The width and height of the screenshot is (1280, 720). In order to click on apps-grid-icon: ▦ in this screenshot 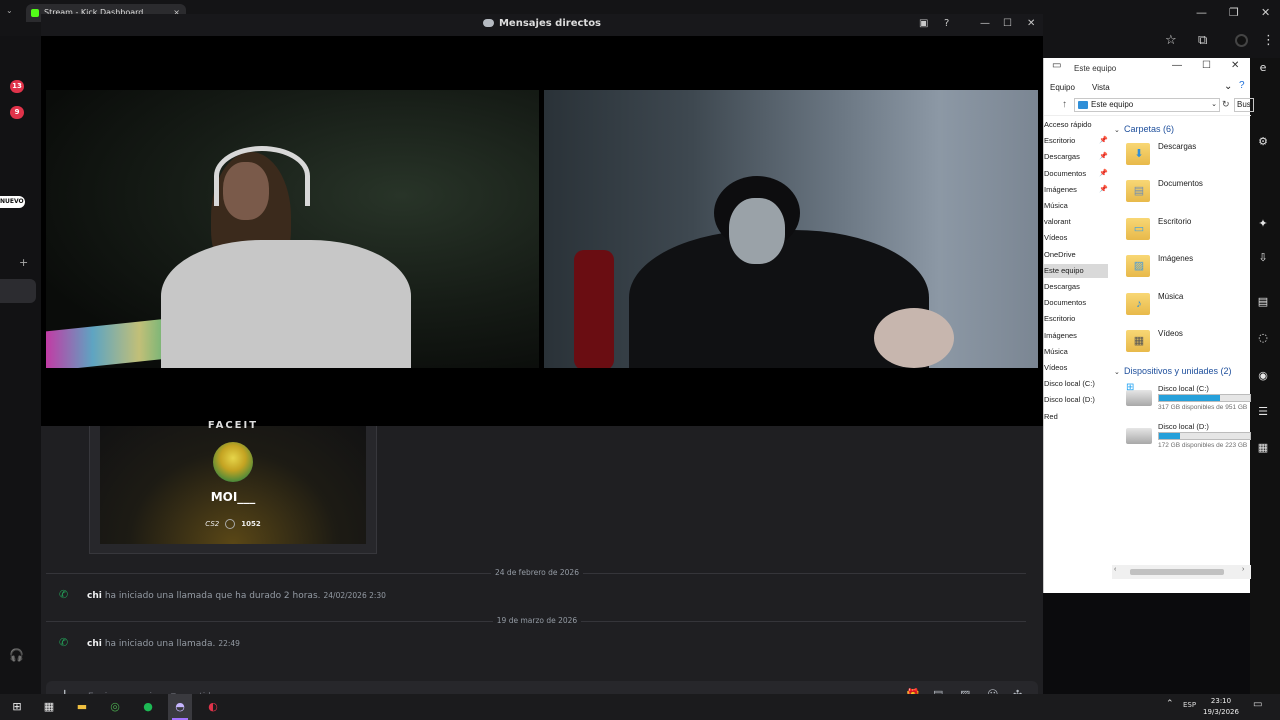, I will do `click(49, 707)`.